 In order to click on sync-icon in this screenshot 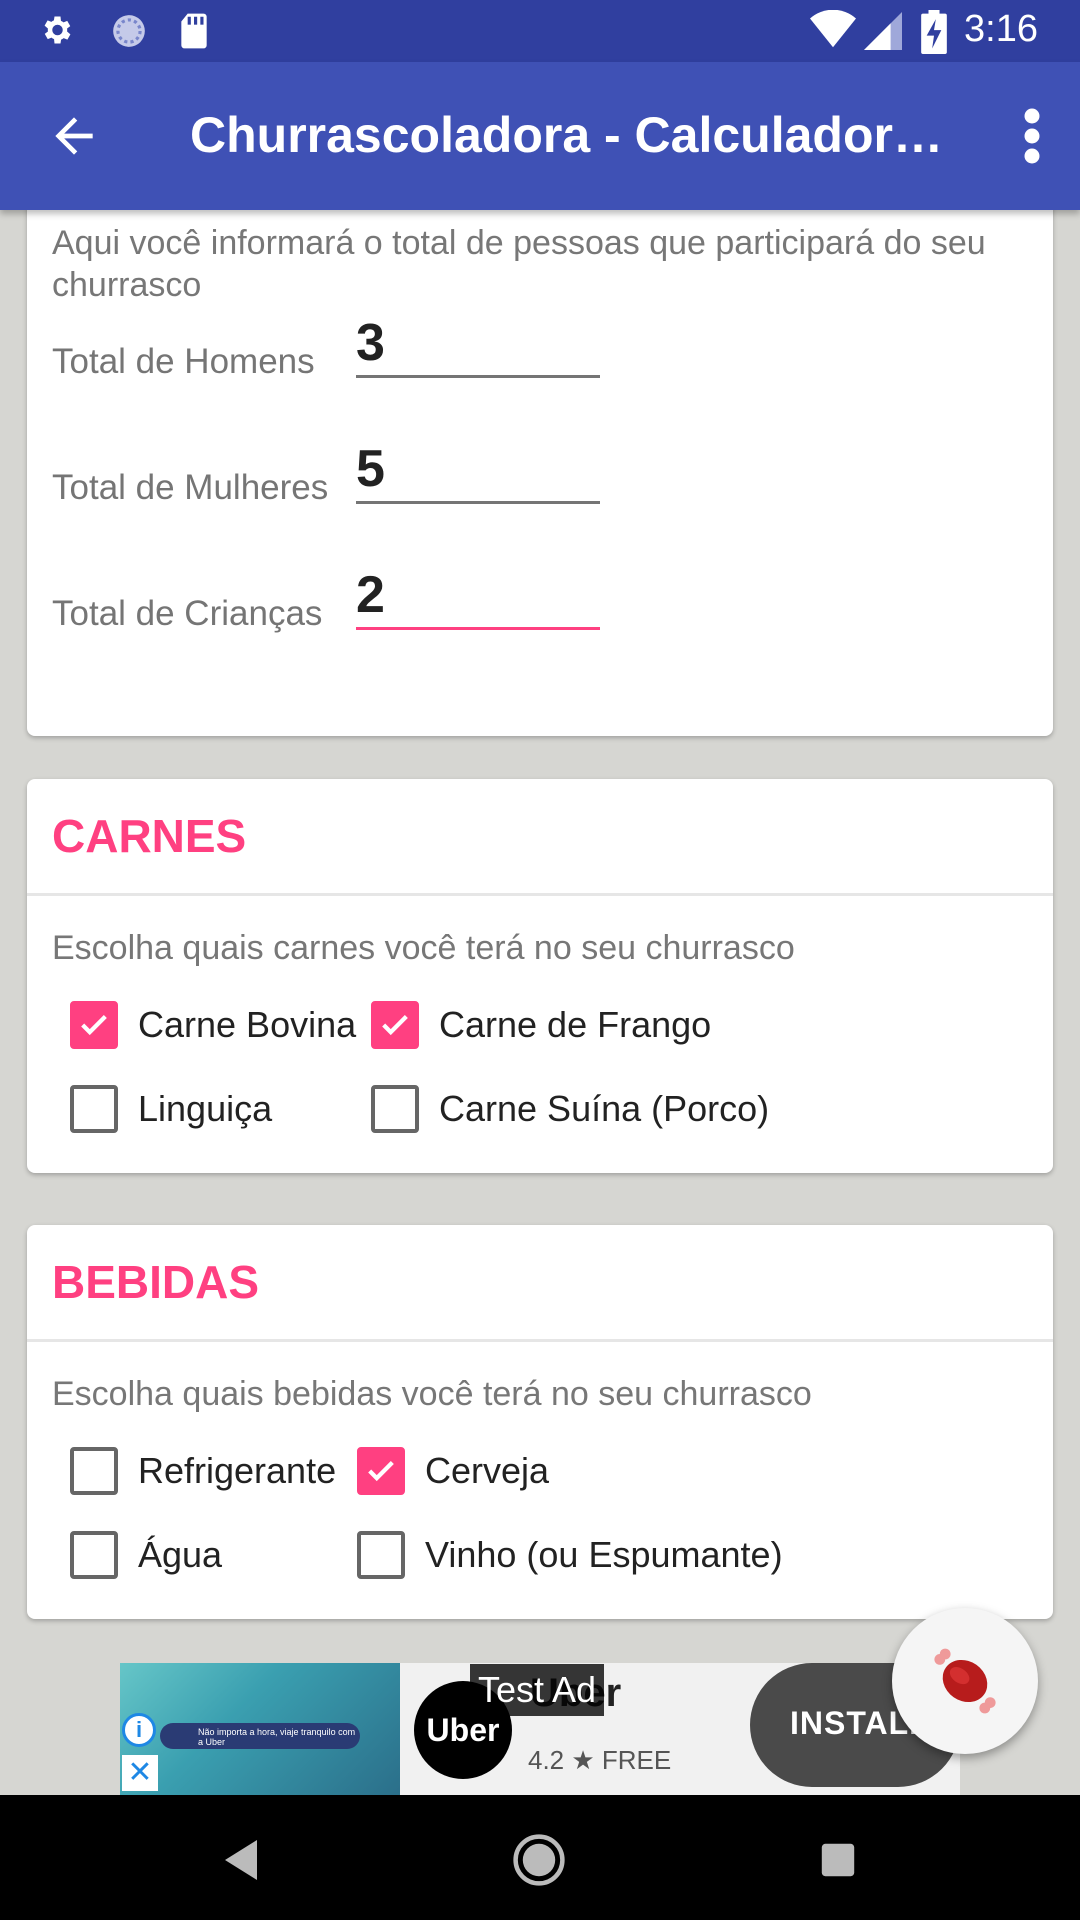, I will do `click(129, 31)`.